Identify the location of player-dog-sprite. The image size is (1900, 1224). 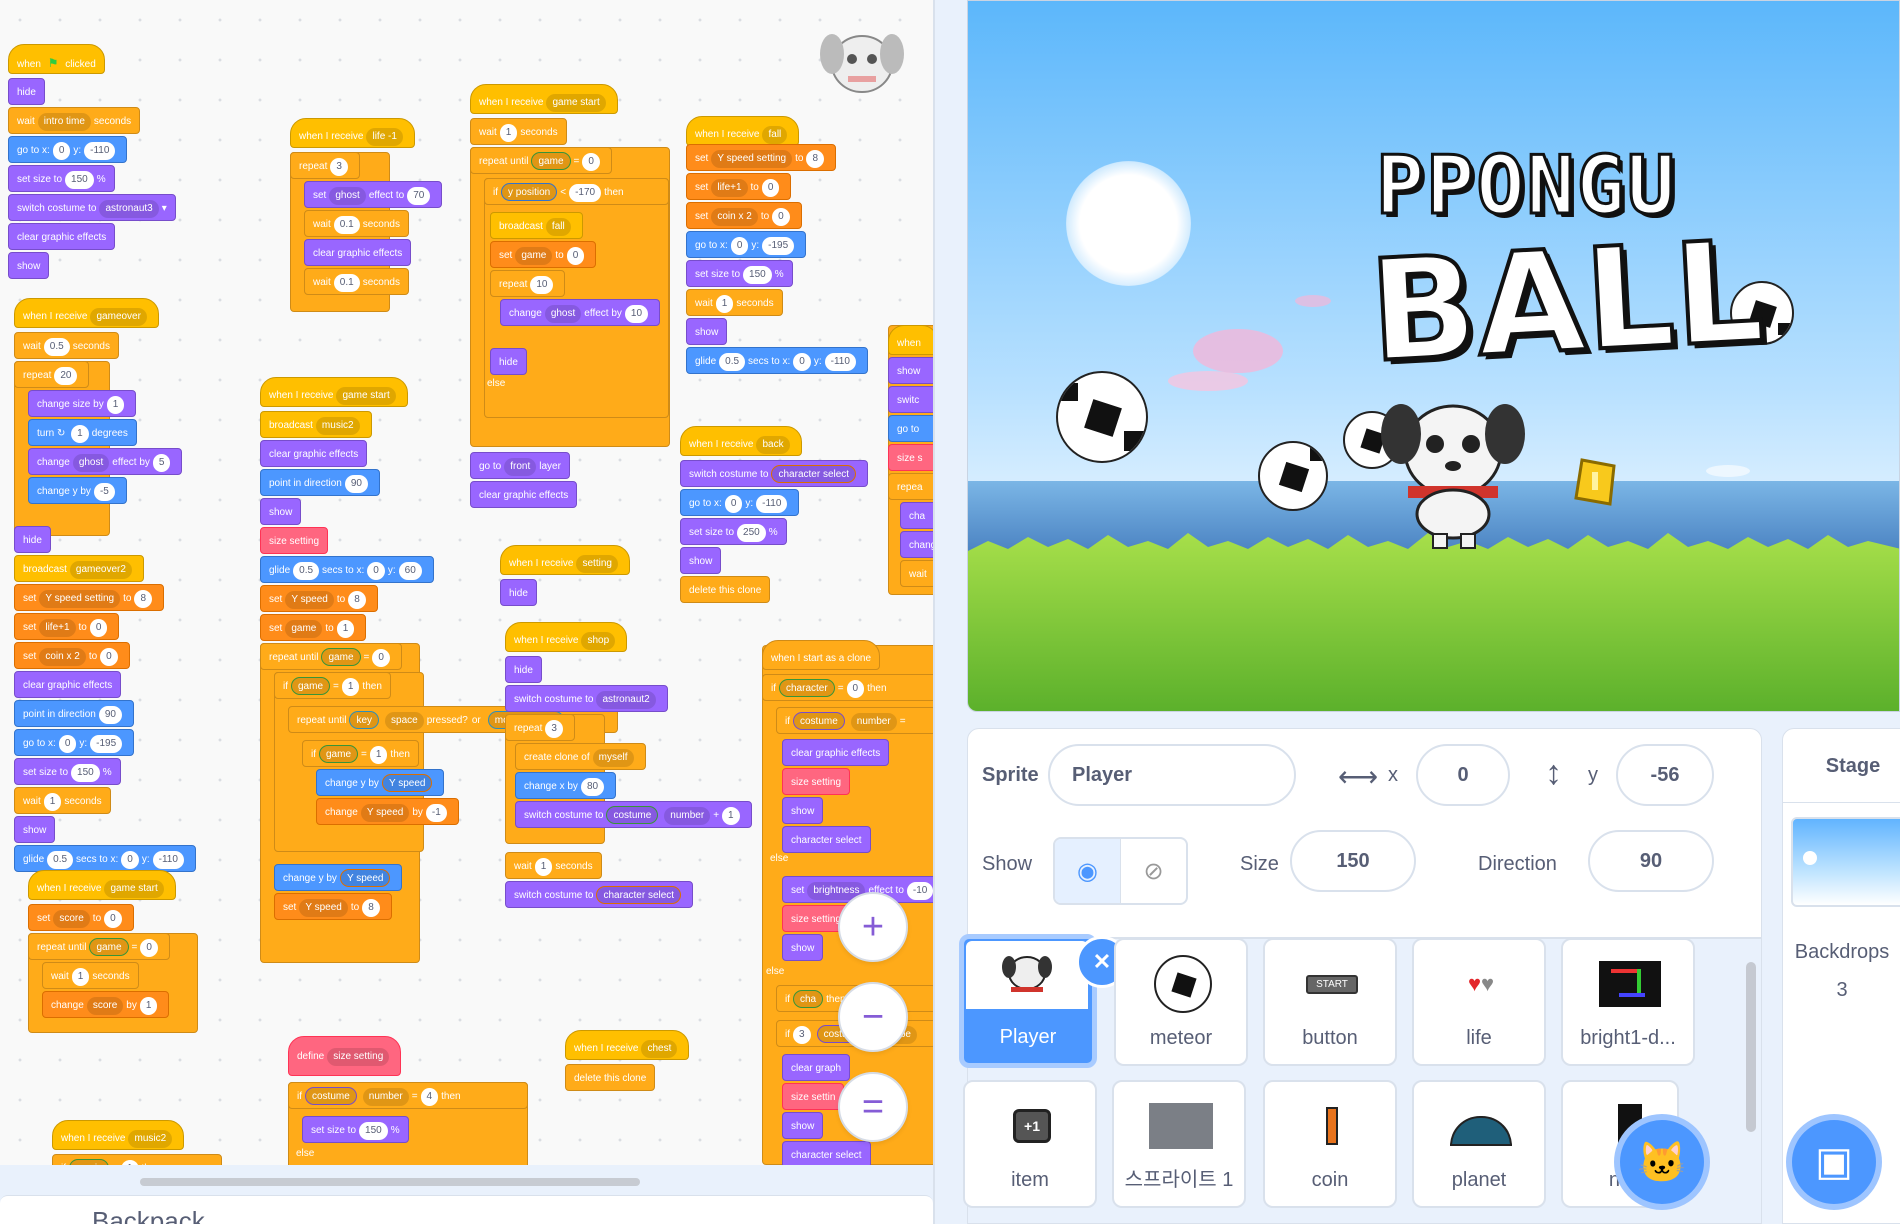
(1453, 468).